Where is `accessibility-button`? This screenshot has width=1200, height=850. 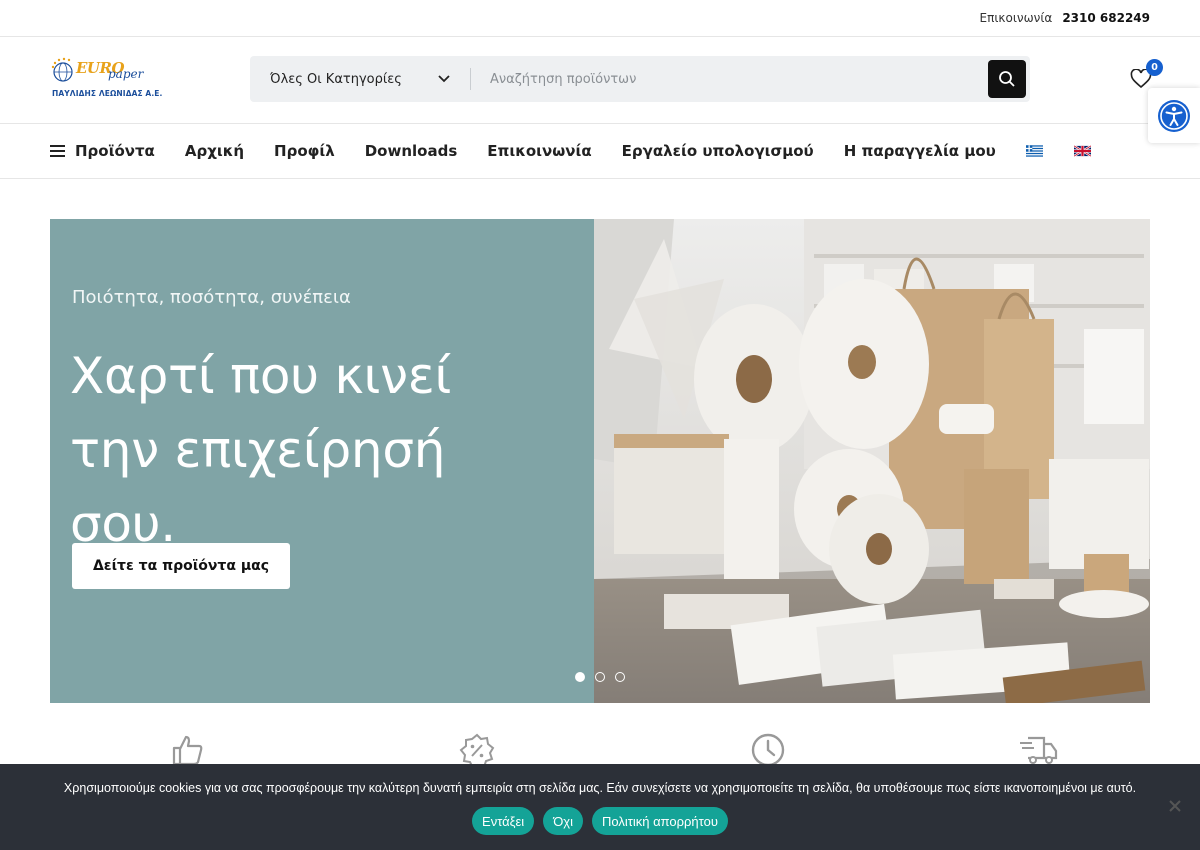 accessibility-button is located at coordinates (1174, 115).